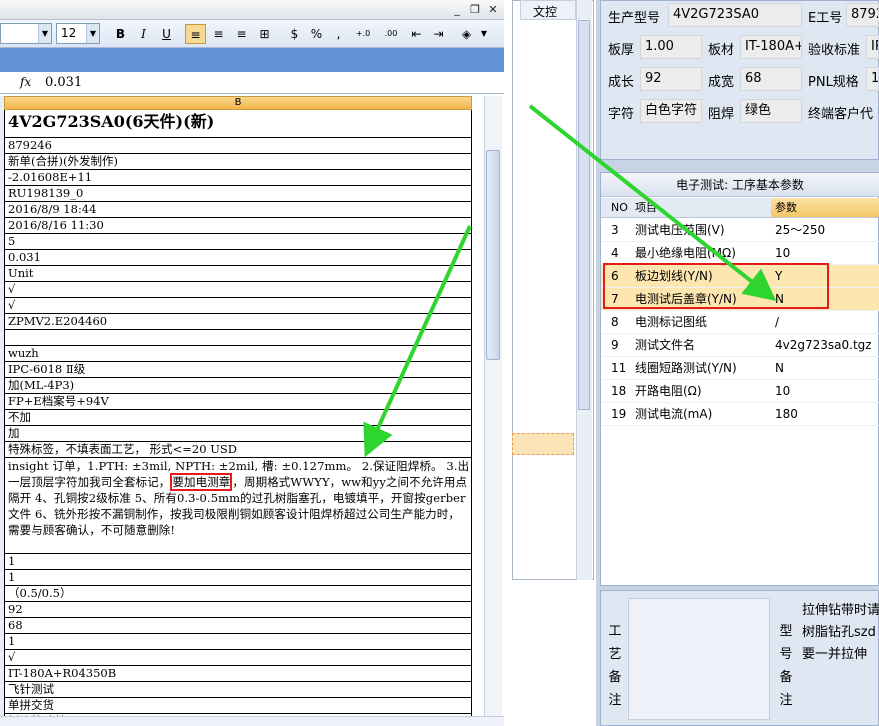  Describe the element at coordinates (543, 444) in the screenshot. I see `middle-selected-row` at that location.